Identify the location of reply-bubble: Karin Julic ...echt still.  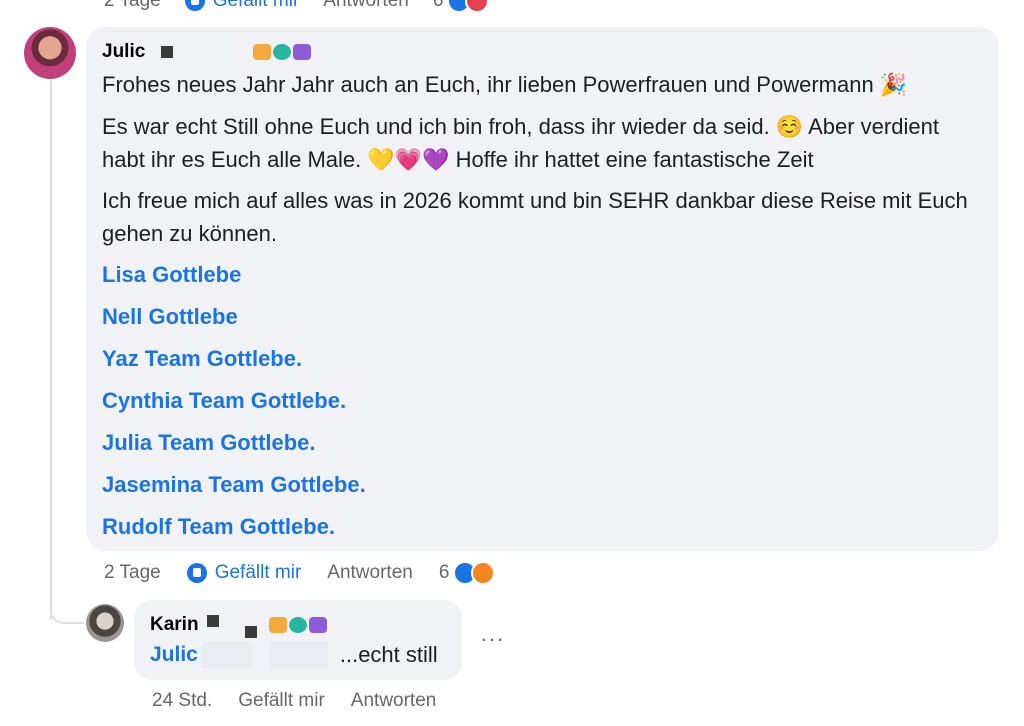
(298, 640).